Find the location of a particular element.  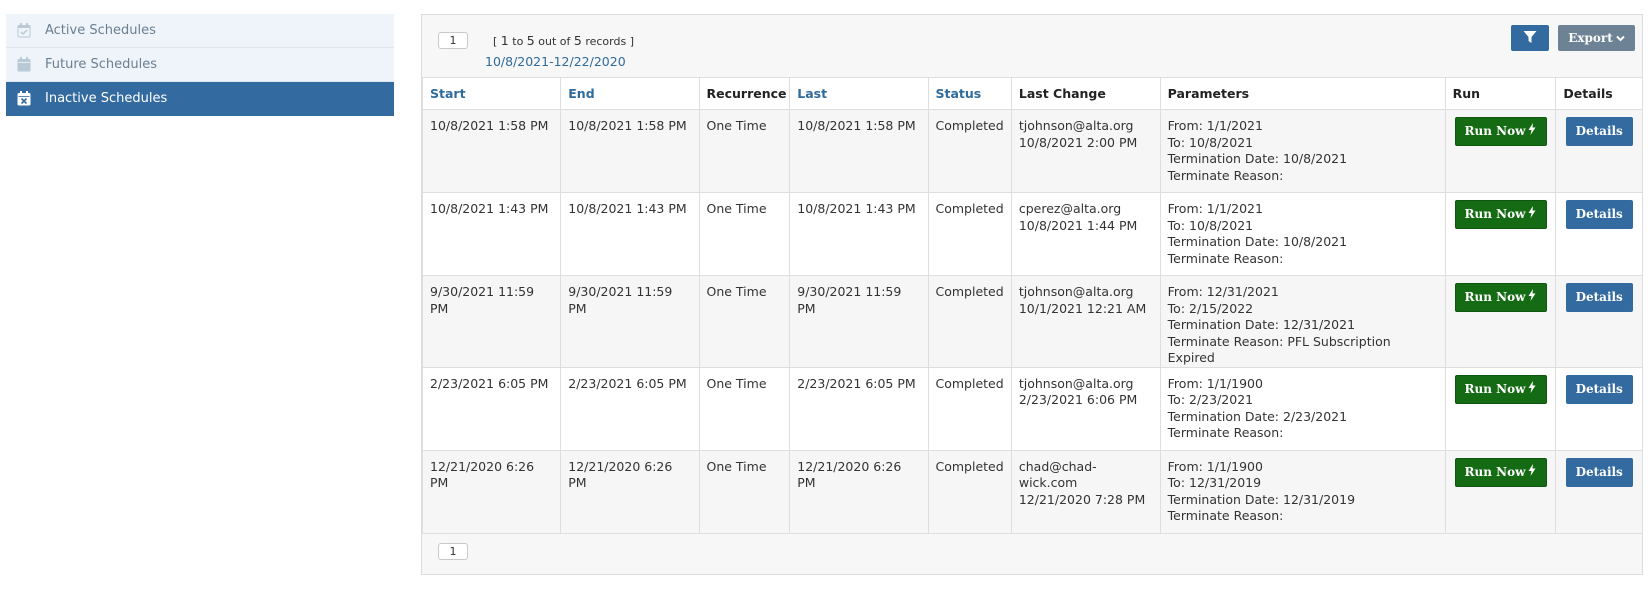

cell-last-change: chad@chad-wick.com 12/21/2020 7:28 PM is located at coordinates (1085, 491).